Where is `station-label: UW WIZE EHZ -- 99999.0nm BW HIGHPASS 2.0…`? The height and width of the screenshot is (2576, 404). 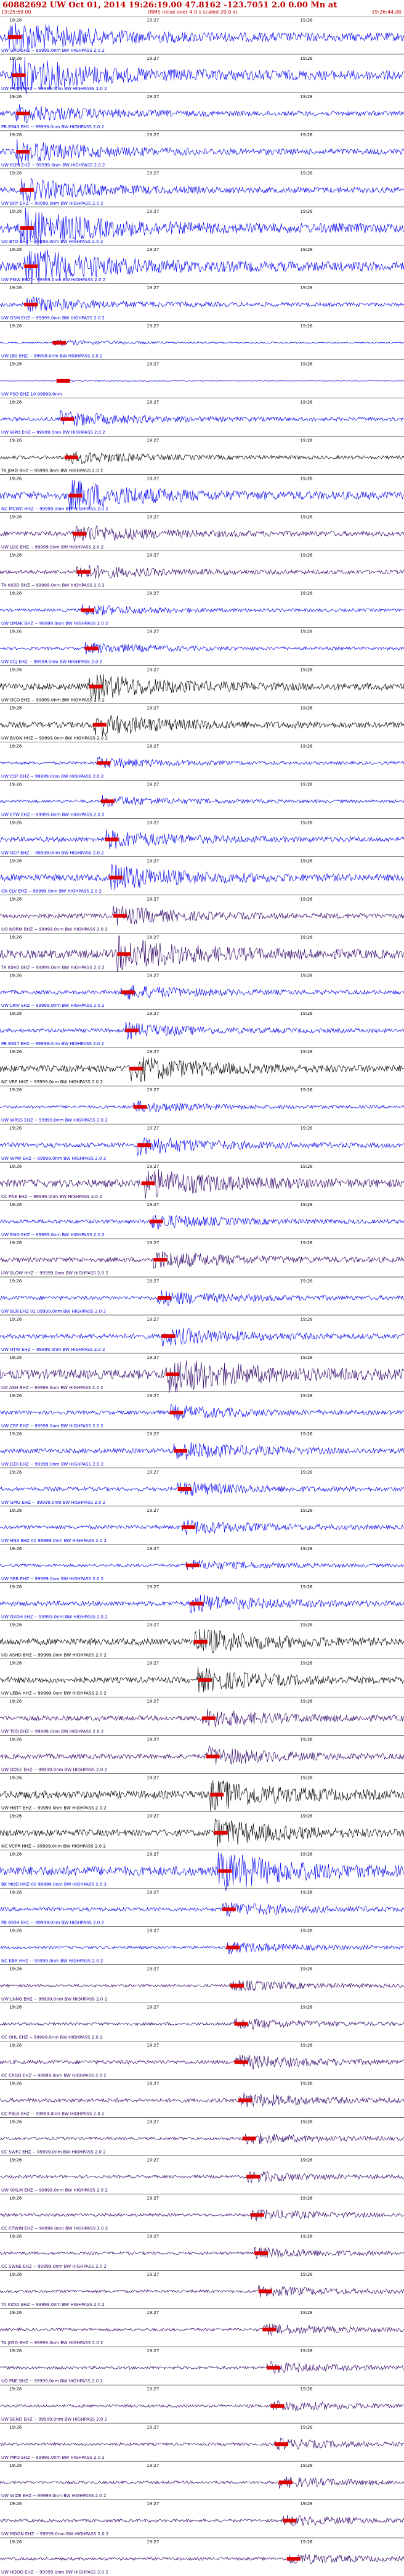
station-label: UW WIZE EHZ -- 99999.0nm BW HIGHPASS 2.0… is located at coordinates (54, 2495).